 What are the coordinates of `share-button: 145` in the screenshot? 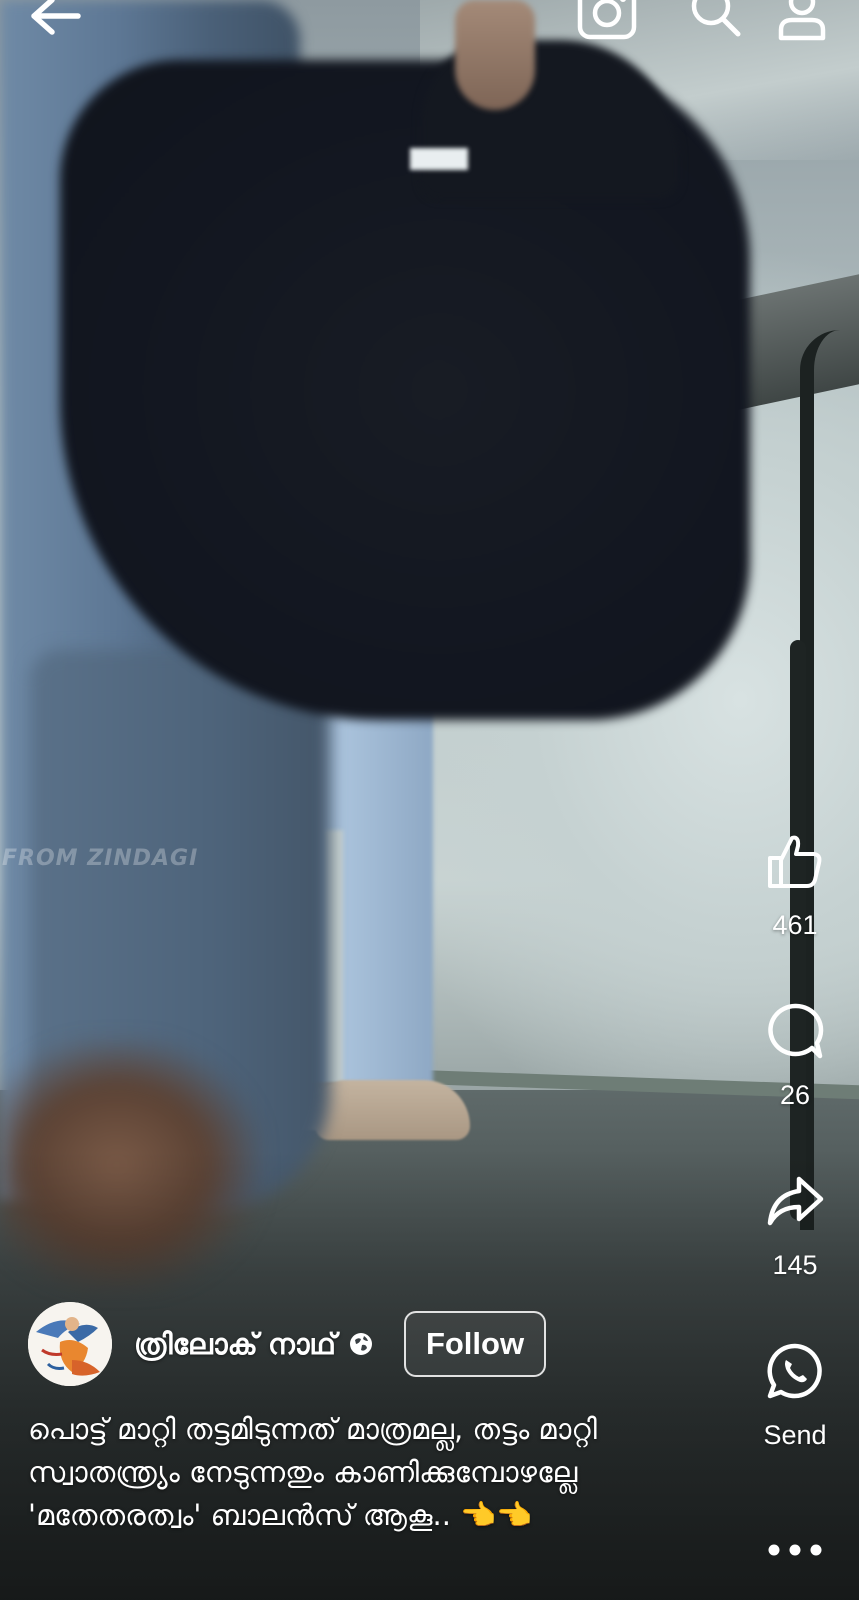 It's located at (795, 1225).